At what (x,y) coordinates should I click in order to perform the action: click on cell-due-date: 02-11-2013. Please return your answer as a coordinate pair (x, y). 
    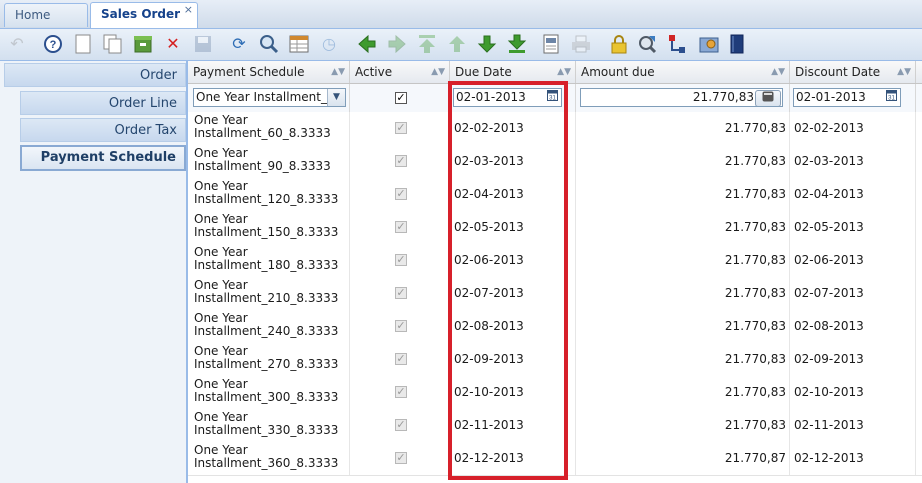
    Looking at the image, I should click on (513, 425).